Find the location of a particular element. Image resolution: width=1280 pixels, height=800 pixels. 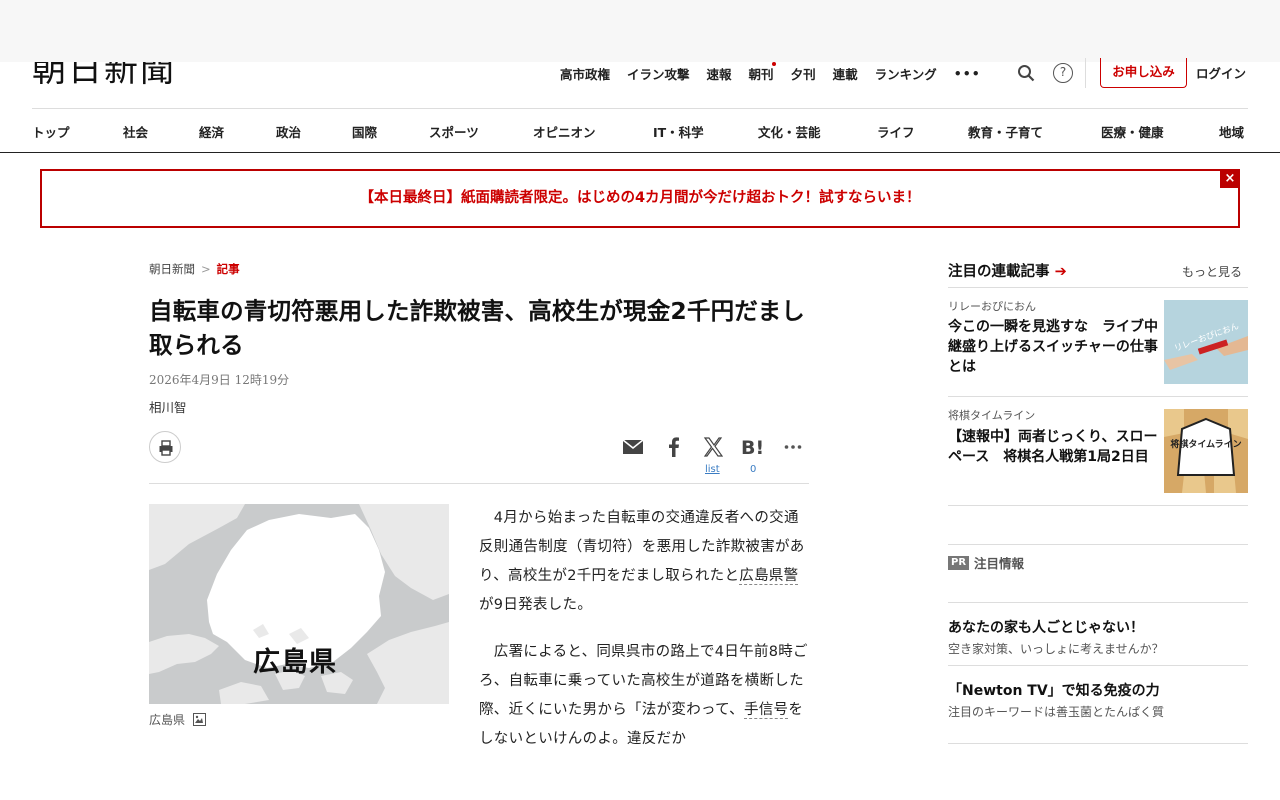

breadcrumb-home: 朝日新聞 is located at coordinates (172, 269).